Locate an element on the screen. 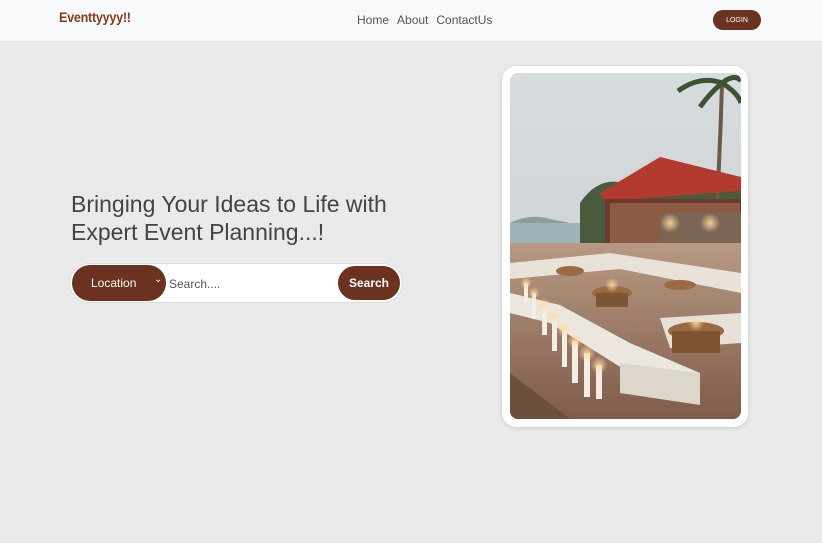  nav-links: Home About ContactUs is located at coordinates (424, 20).